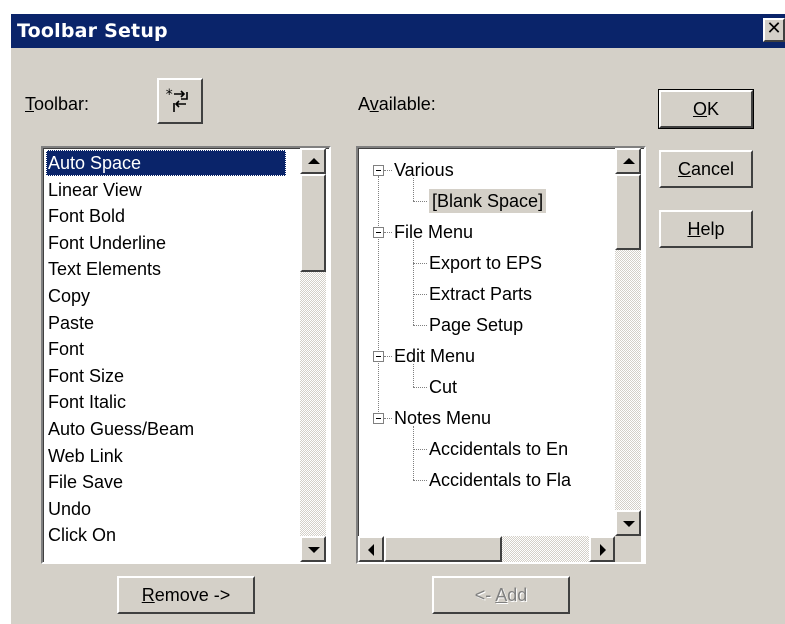 The height and width of the screenshot is (624, 785). What do you see at coordinates (84, 456) in the screenshot?
I see `list-item: Web Link` at bounding box center [84, 456].